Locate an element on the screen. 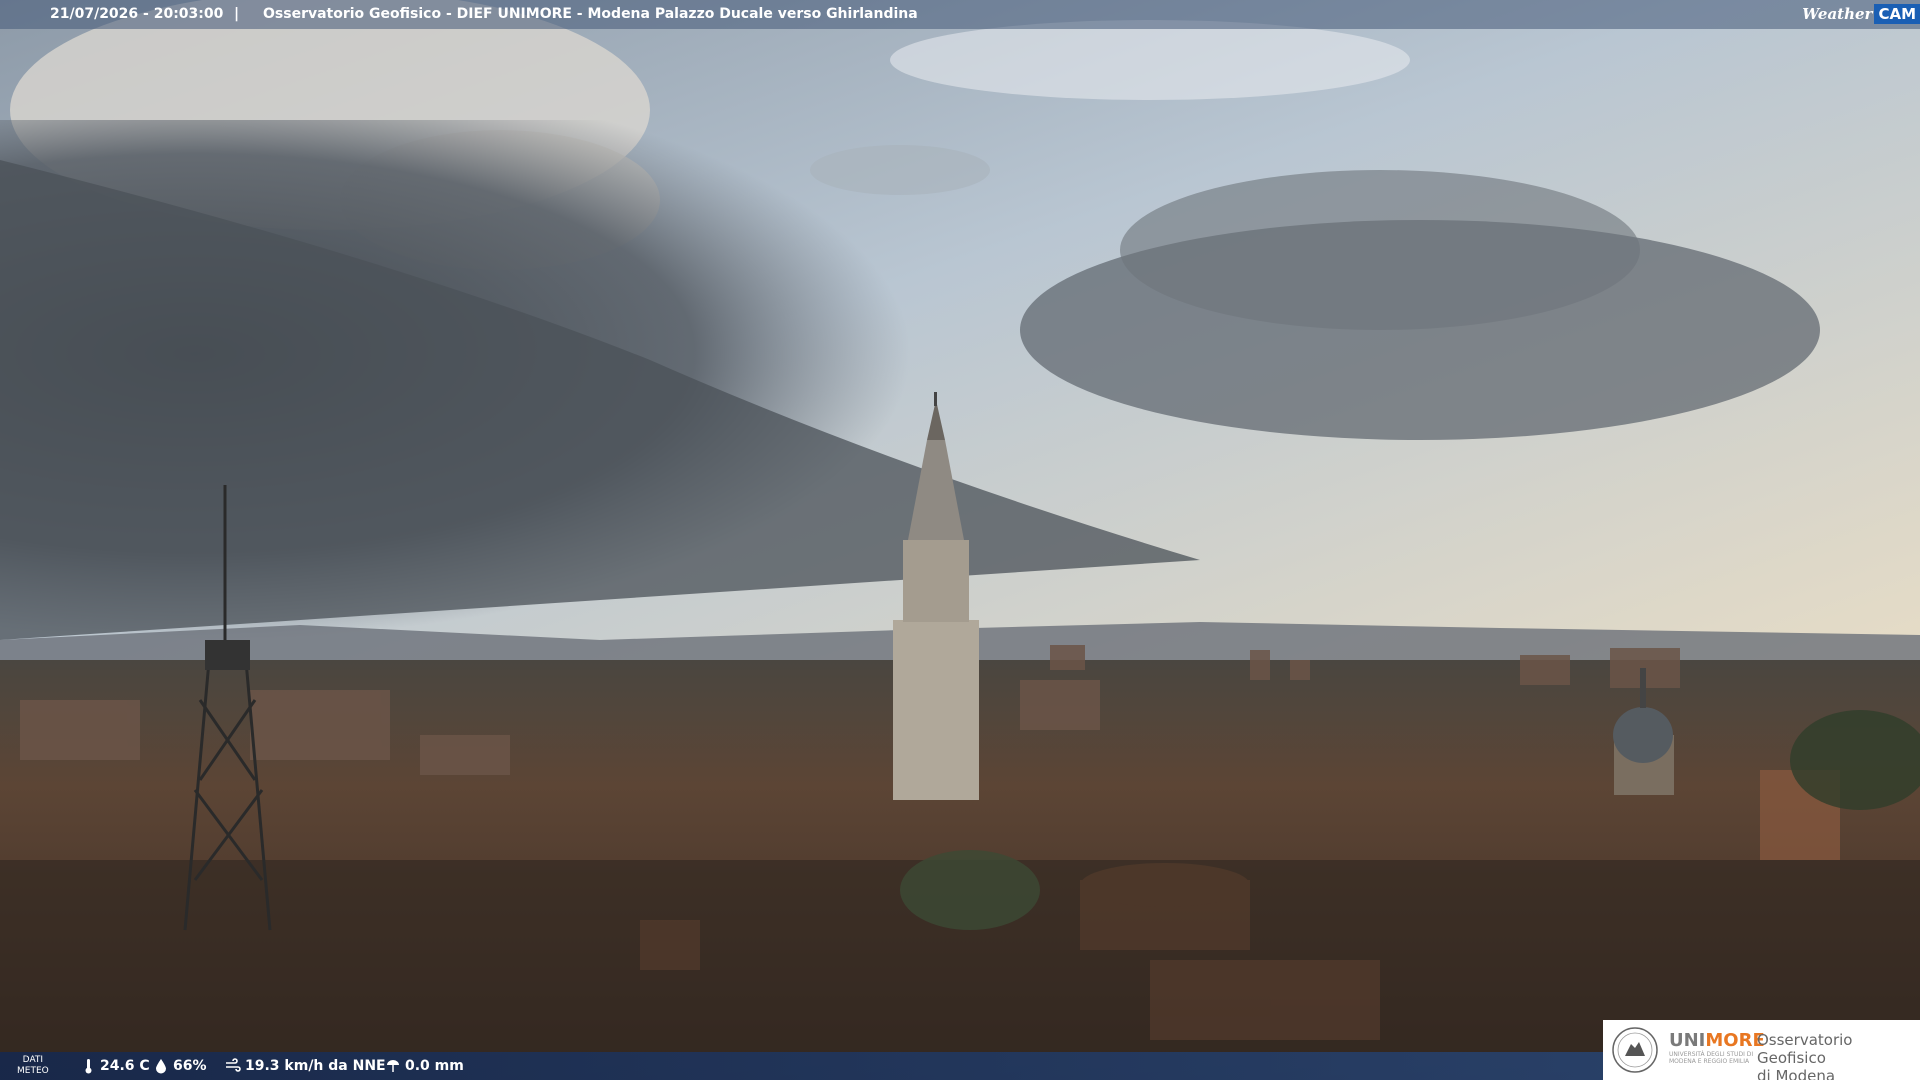  unimore-more: MORE is located at coordinates (1735, 1040).